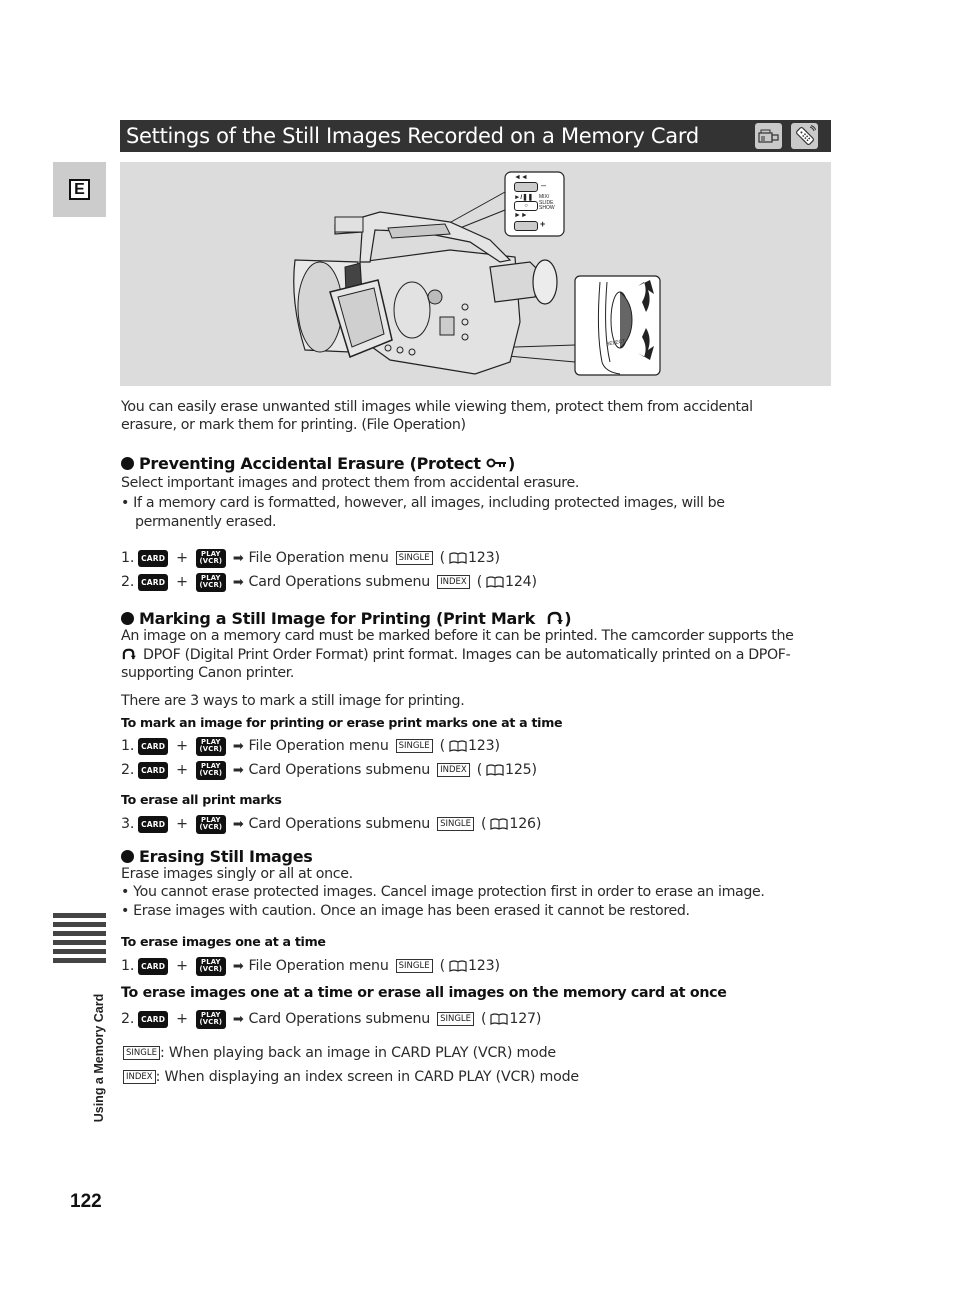 Image resolution: width=954 pixels, height=1301 pixels. Describe the element at coordinates (201, 799) in the screenshot. I see `print-mark-sub2: To erase all print marks` at that location.